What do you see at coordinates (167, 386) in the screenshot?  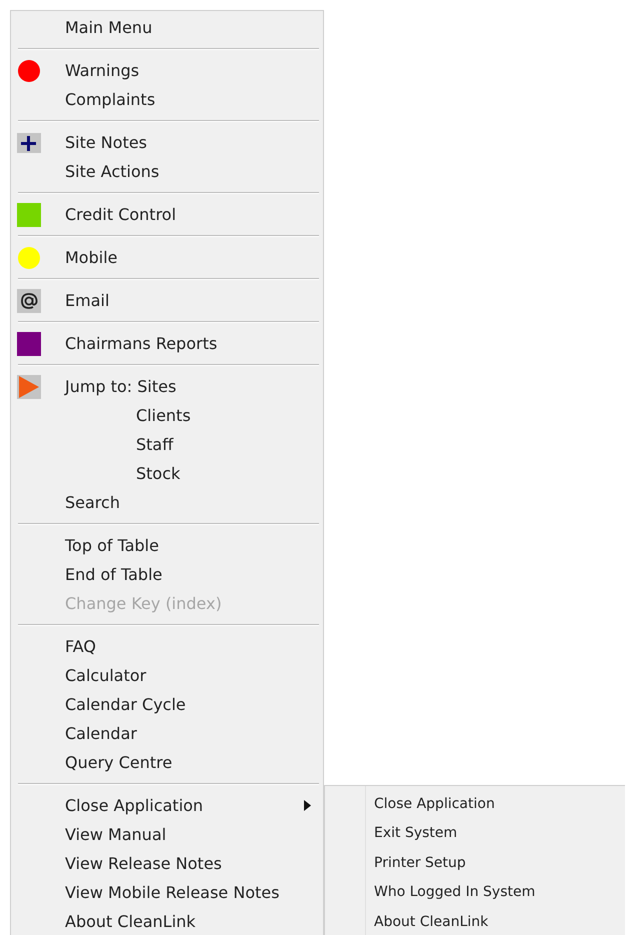 I see `menu-item: Jump to: Sites` at bounding box center [167, 386].